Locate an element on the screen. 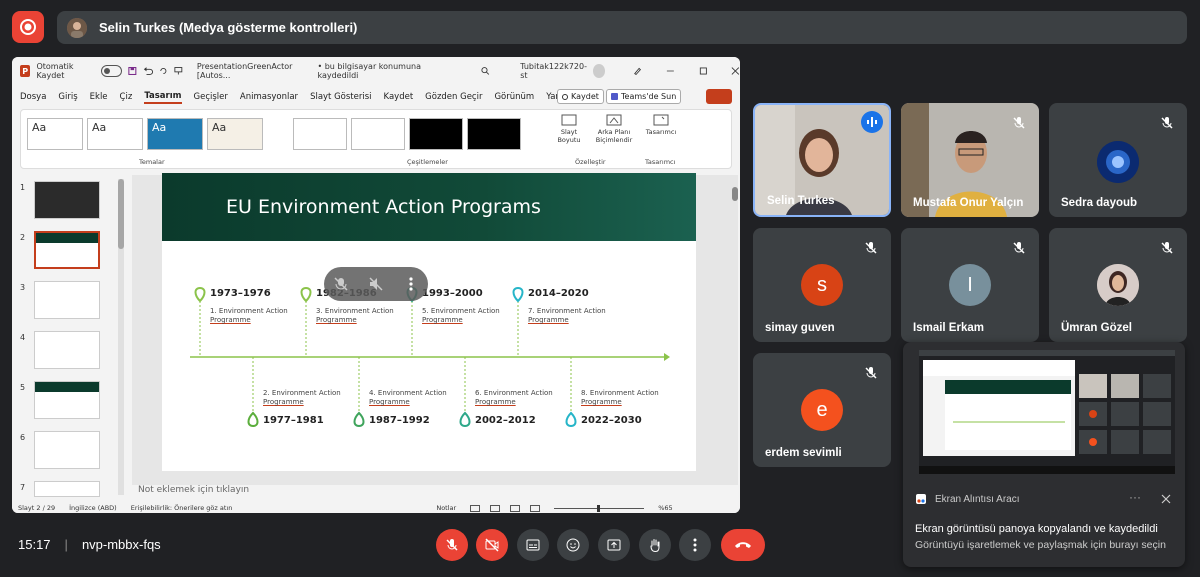 The image size is (1200, 577). normal-view-icon is located at coordinates (475, 508).